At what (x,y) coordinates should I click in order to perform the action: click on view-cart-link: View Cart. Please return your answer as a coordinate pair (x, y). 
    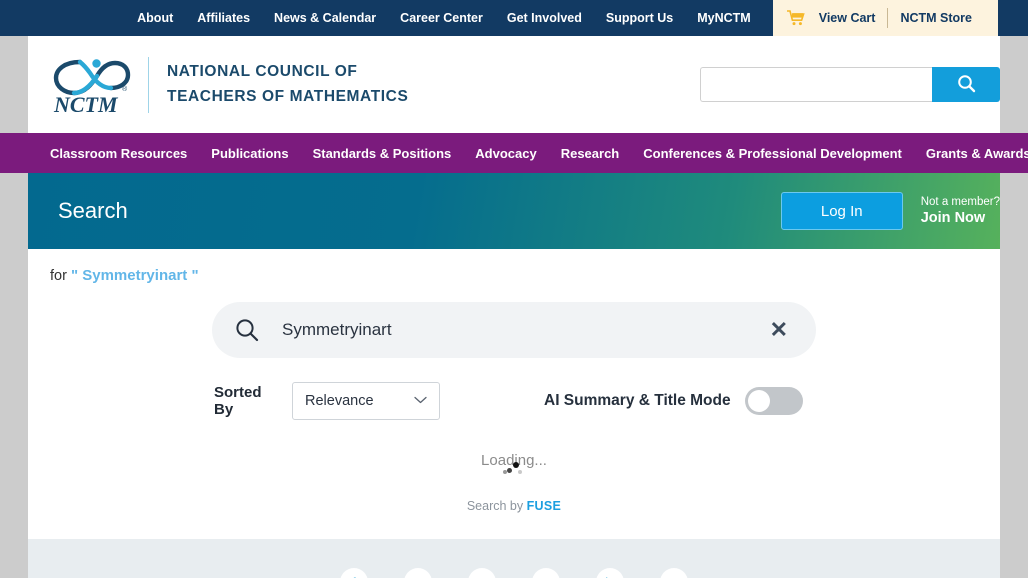
    Looking at the image, I should click on (847, 18).